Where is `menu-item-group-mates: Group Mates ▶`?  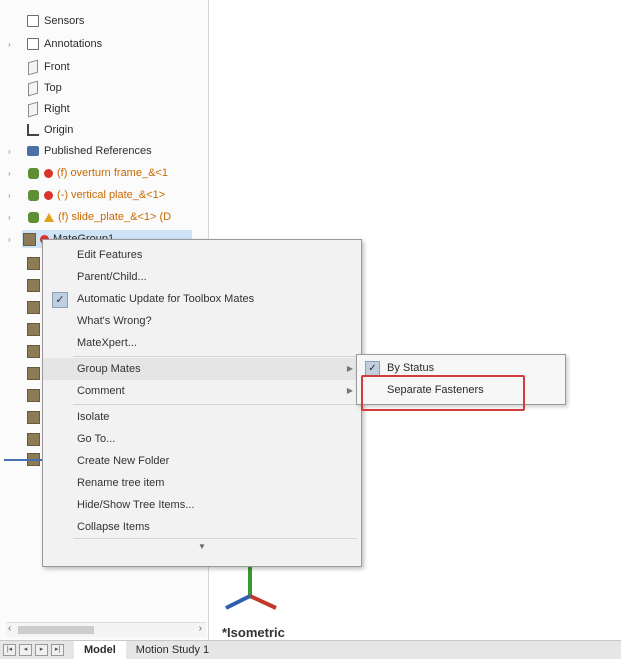
menu-item-group-mates: Group Mates ▶ is located at coordinates (202, 369).